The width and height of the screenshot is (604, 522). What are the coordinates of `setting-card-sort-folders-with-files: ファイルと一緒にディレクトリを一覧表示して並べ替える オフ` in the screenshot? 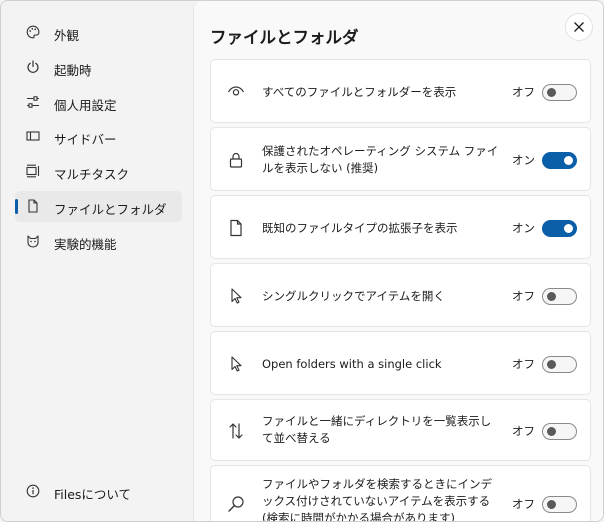 It's located at (400, 430).